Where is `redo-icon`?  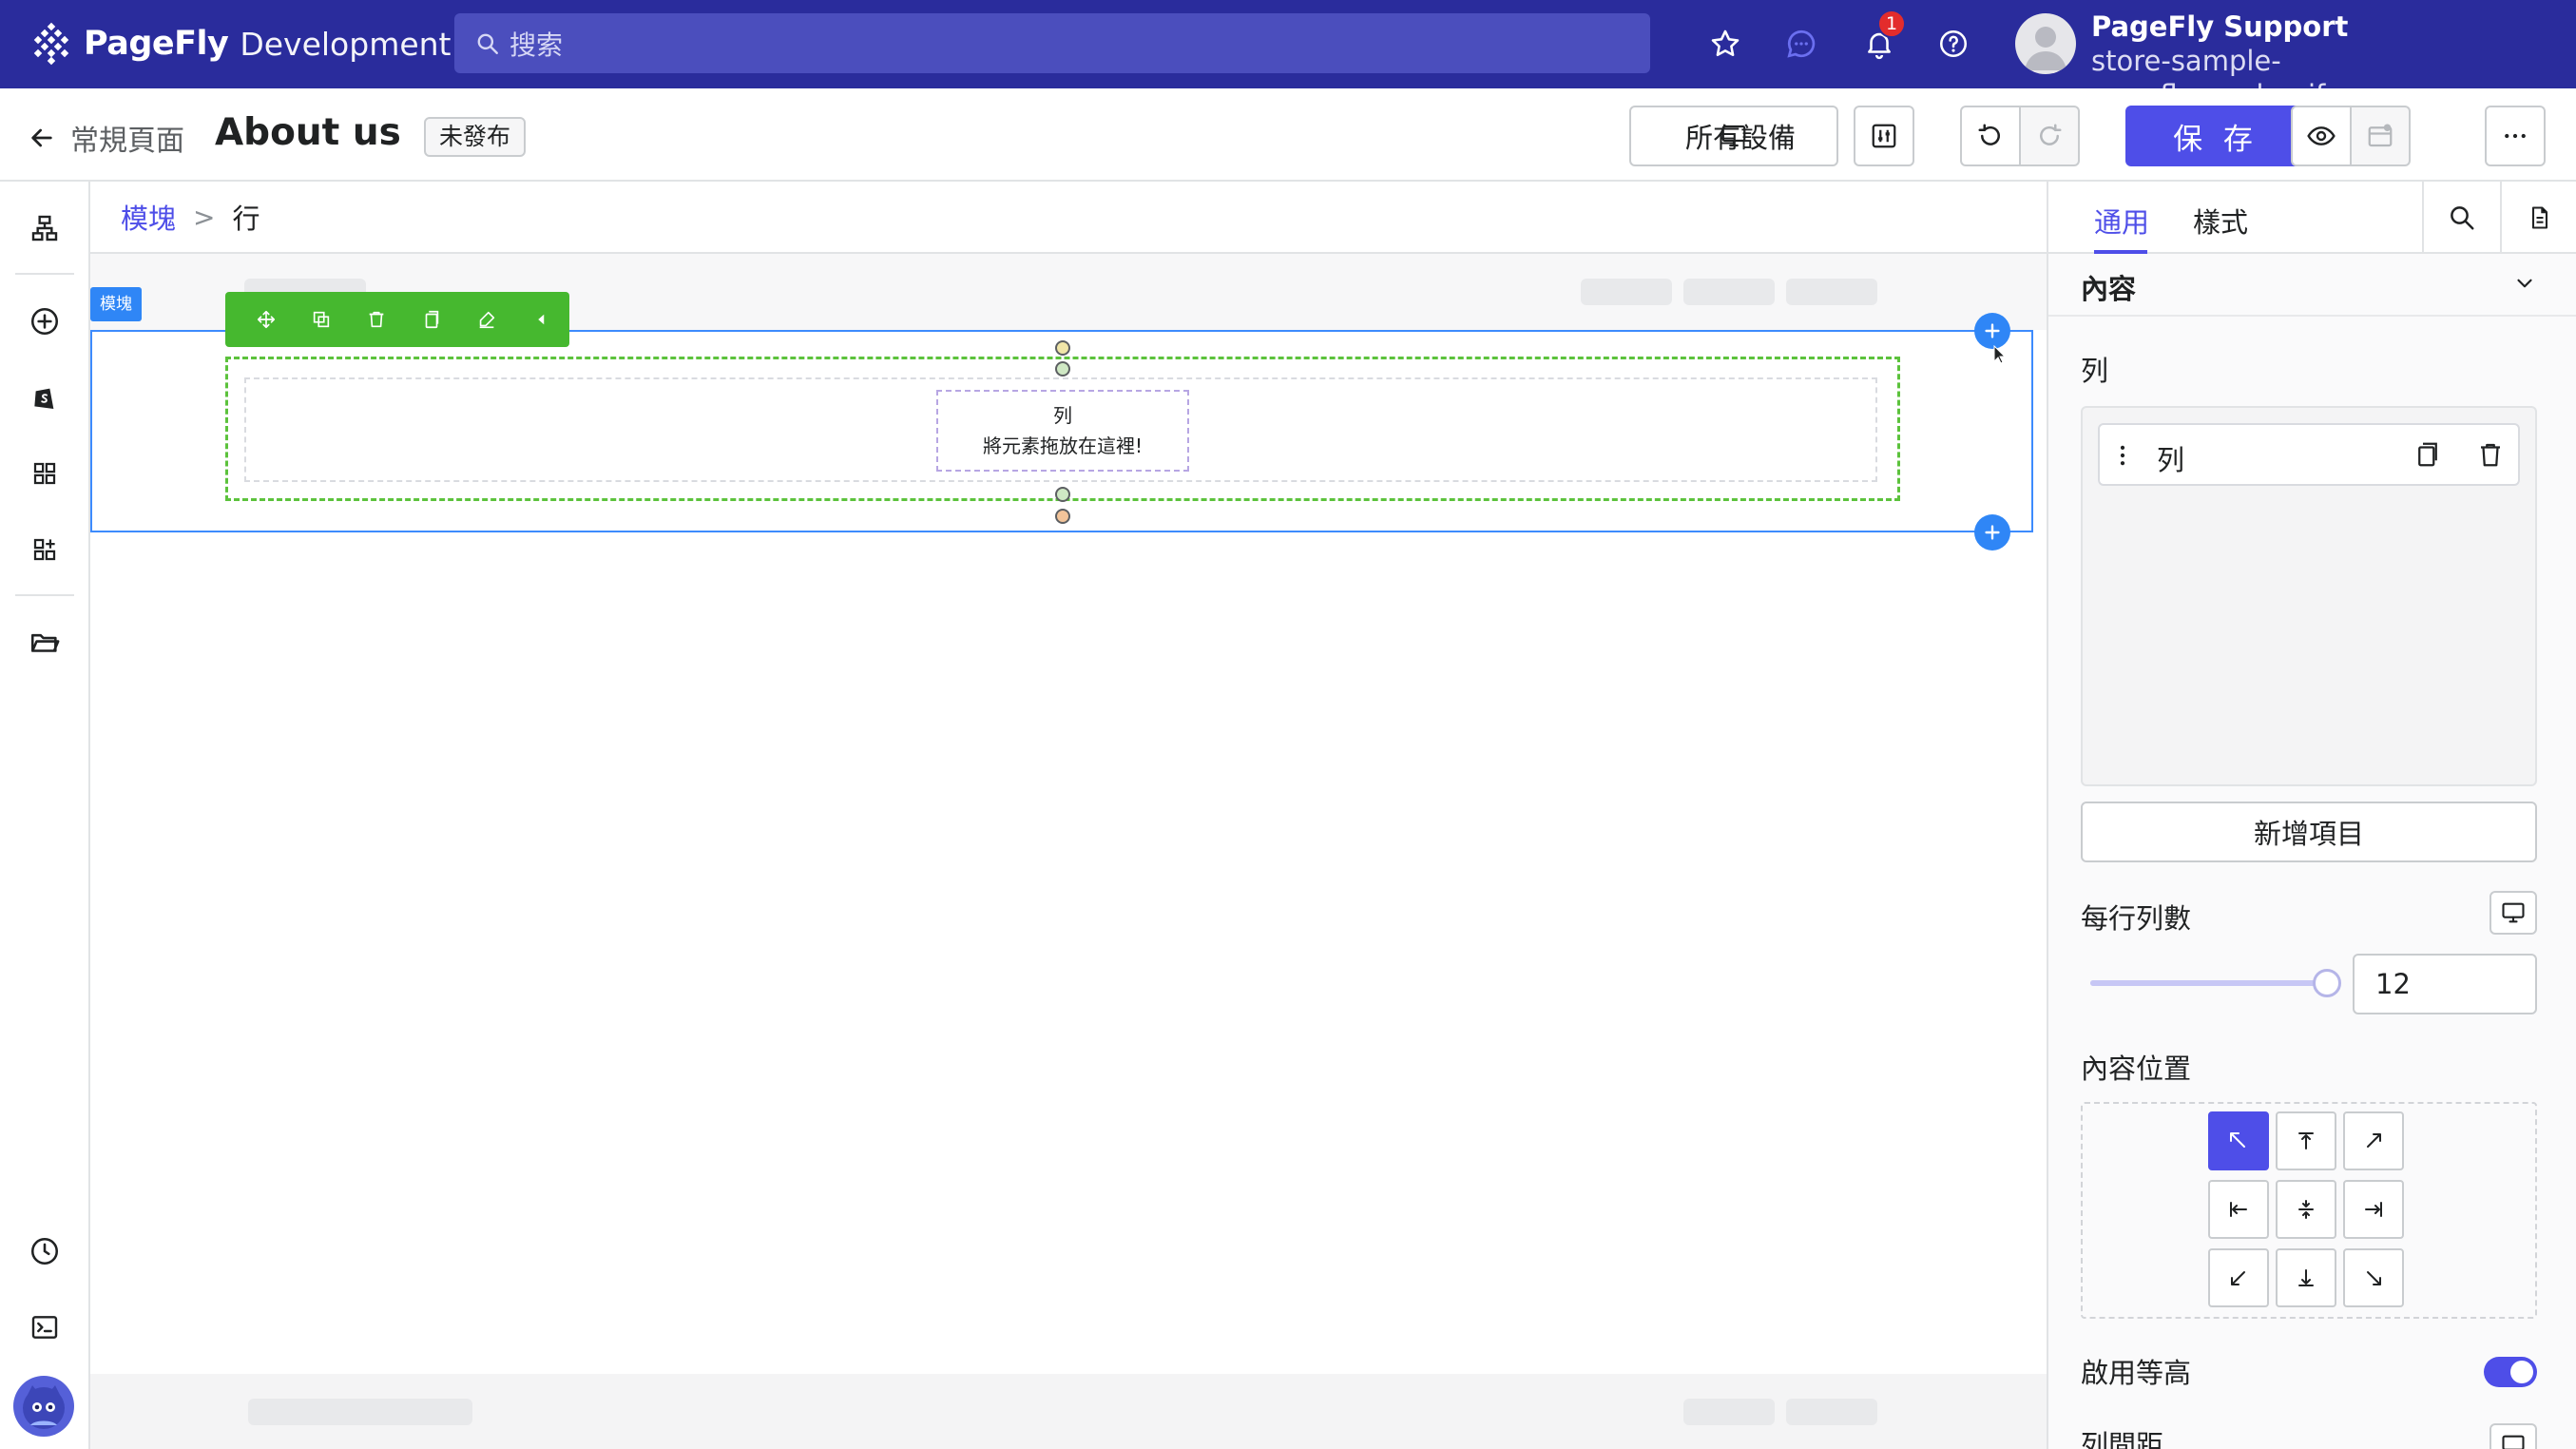
redo-icon is located at coordinates (2051, 134).